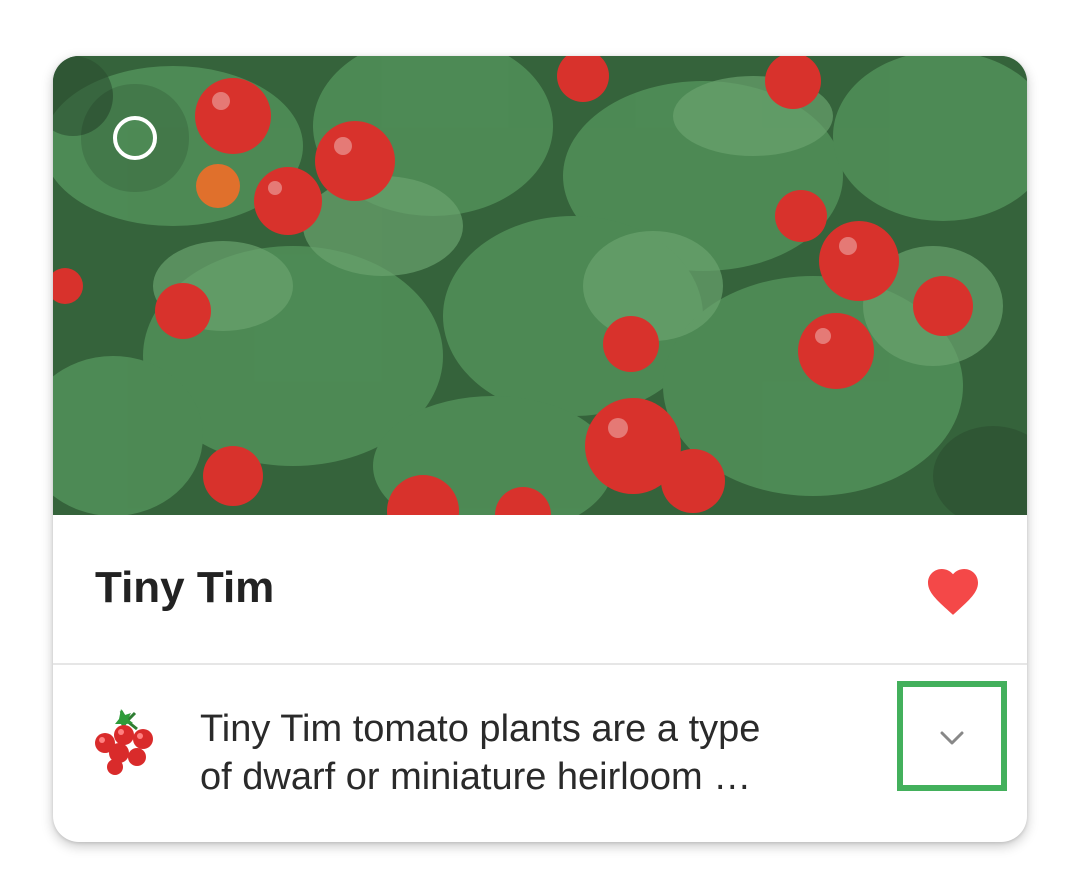 This screenshot has width=1080, height=870. I want to click on chevron-down-icon, so click(952, 738).